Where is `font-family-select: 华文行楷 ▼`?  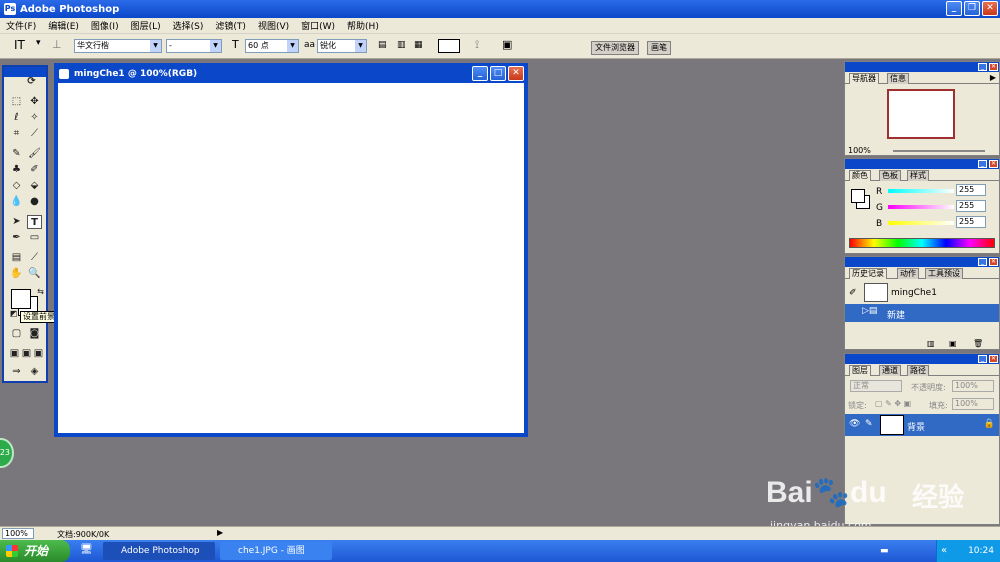
font-family-select: 华文行楷 ▼ is located at coordinates (118, 46).